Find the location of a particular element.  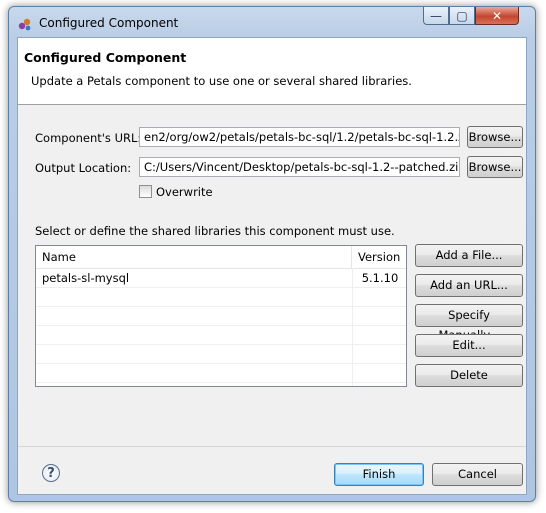

close-button: ✕ is located at coordinates (497, 16).